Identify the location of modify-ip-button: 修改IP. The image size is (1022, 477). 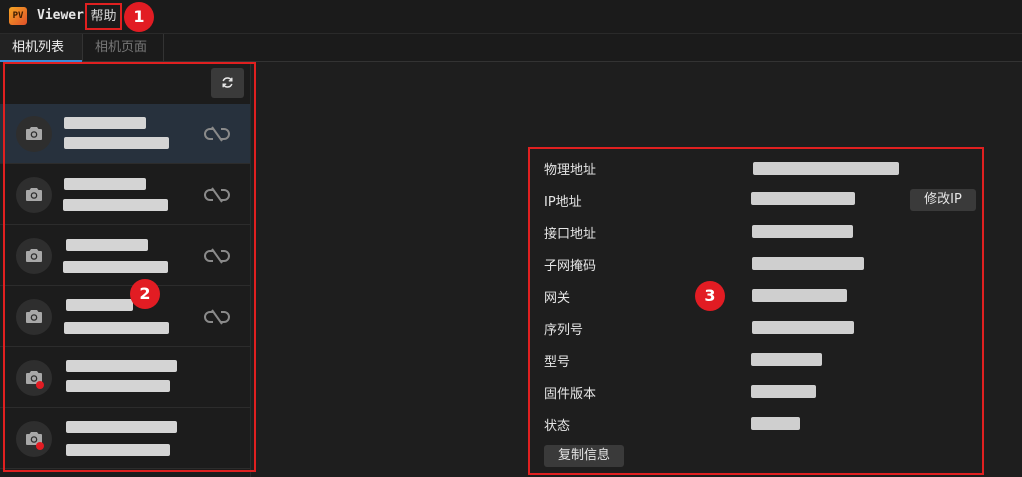
(943, 200).